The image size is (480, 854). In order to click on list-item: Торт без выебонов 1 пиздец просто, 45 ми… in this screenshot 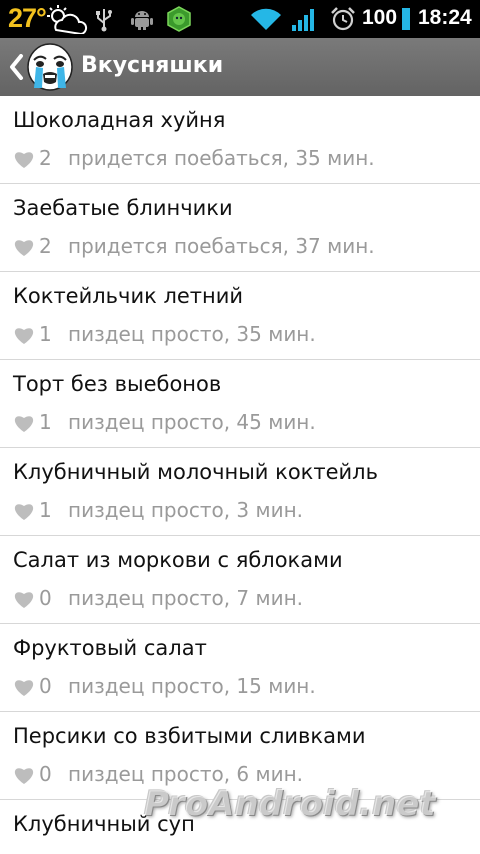, I will do `click(240, 404)`.